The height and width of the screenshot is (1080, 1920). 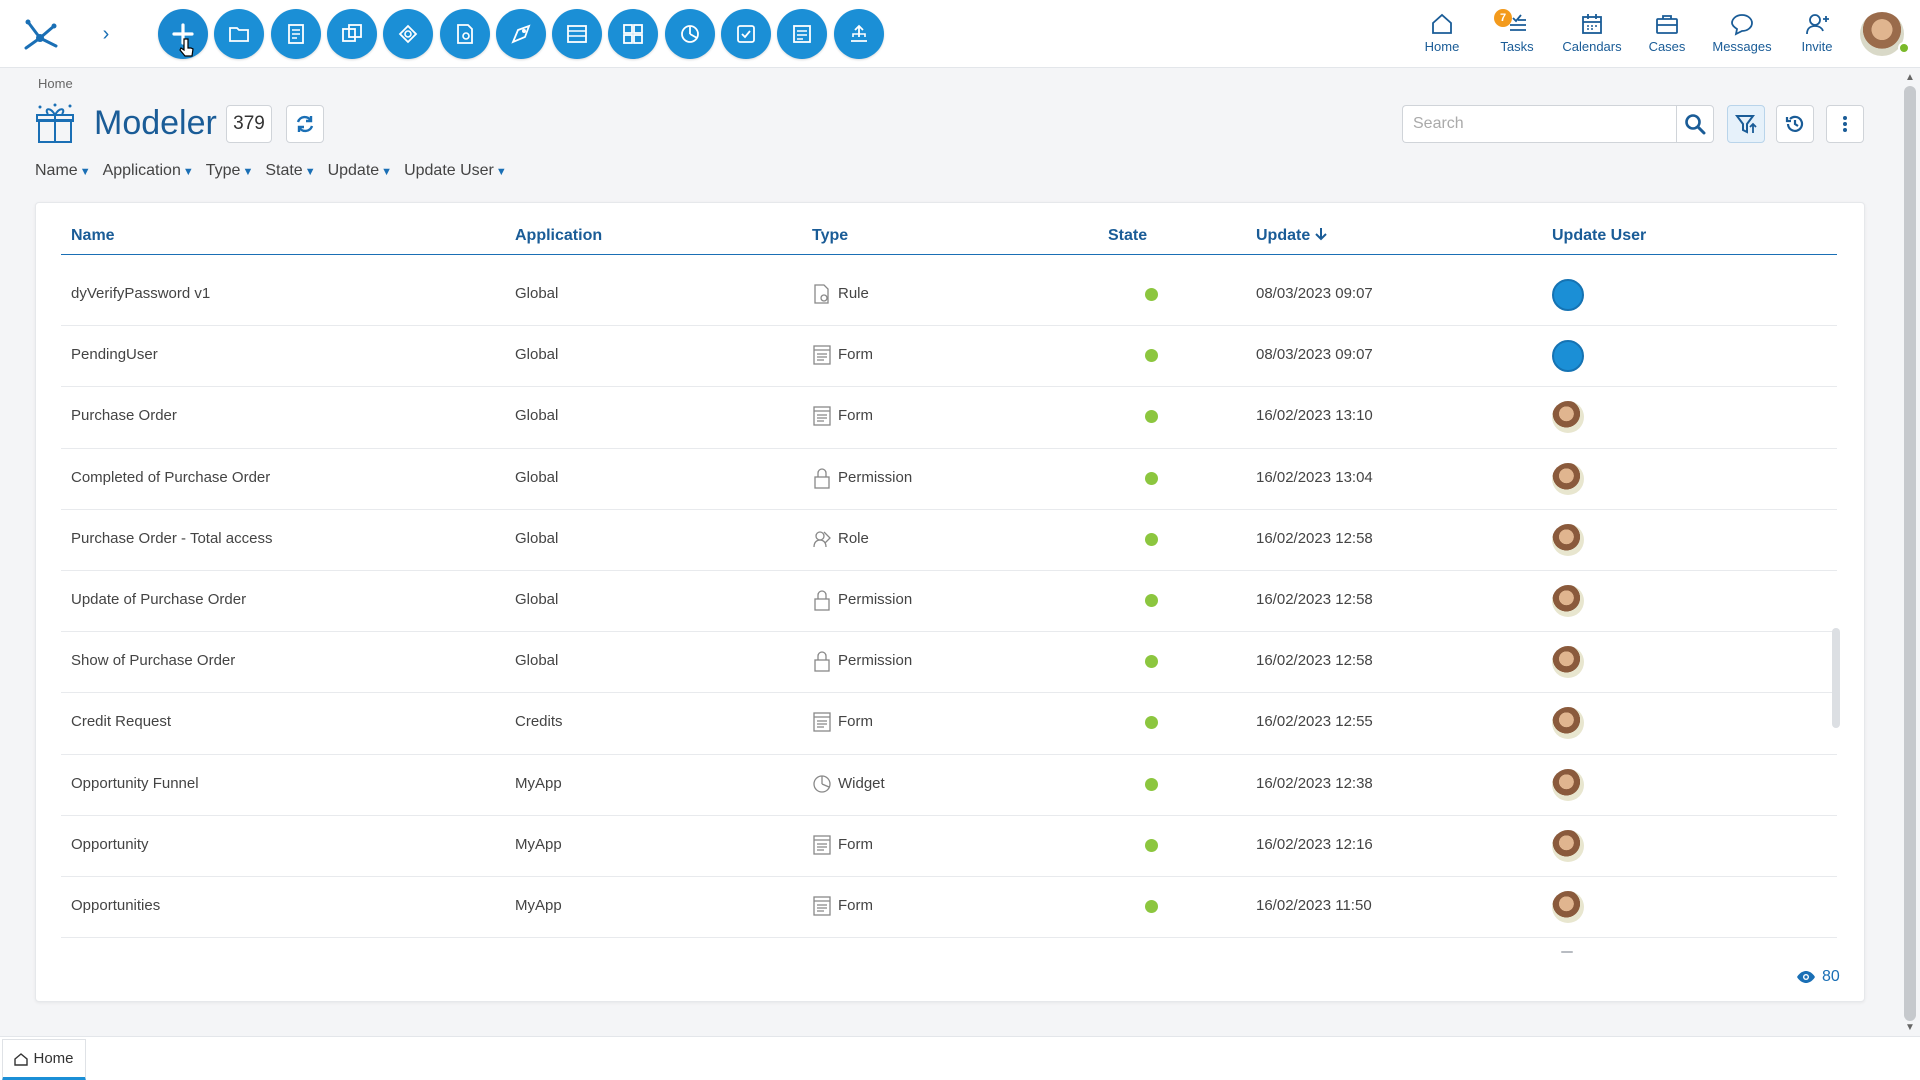 I want to click on row-name: dyVerifyPassword v1, so click(x=140, y=293).